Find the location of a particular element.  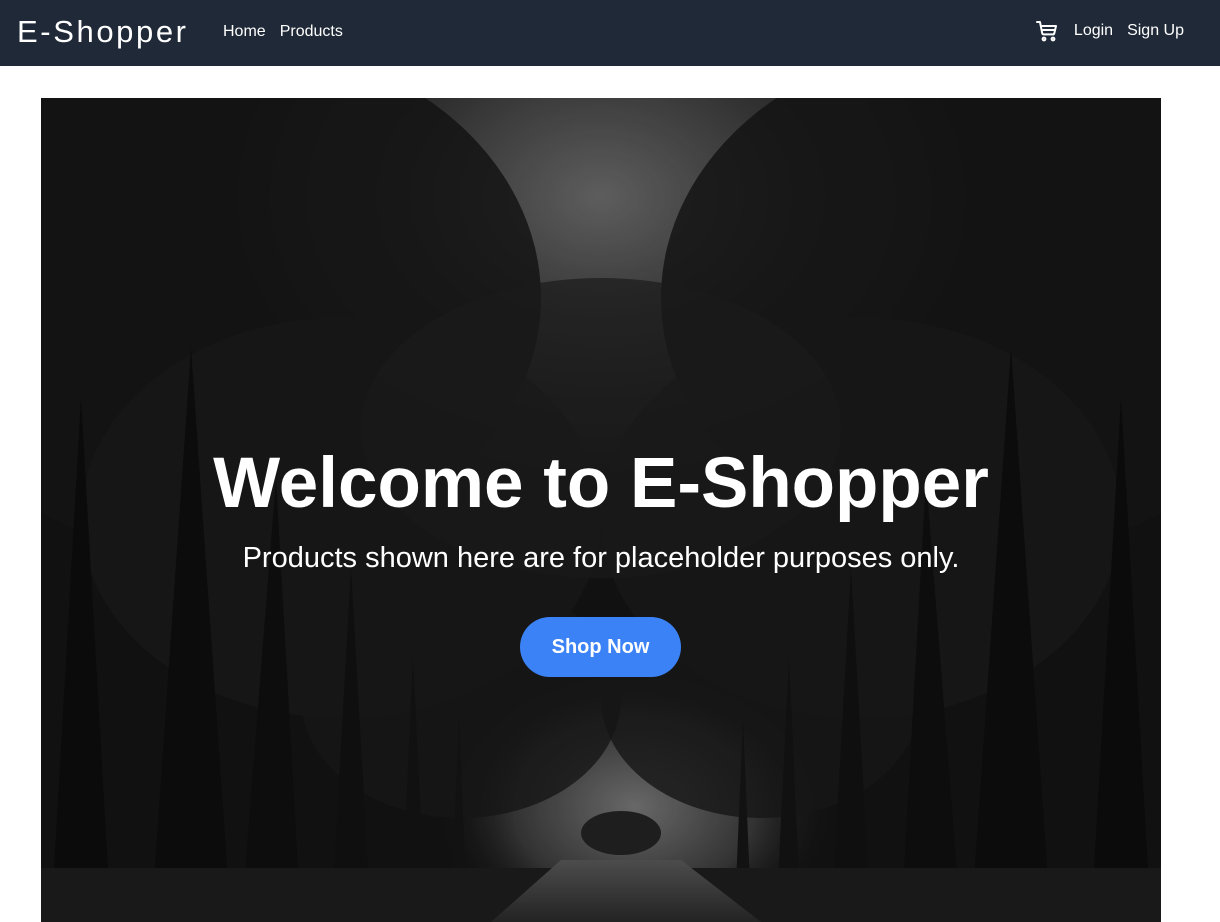

signup-link: Sign Up is located at coordinates (1155, 31).